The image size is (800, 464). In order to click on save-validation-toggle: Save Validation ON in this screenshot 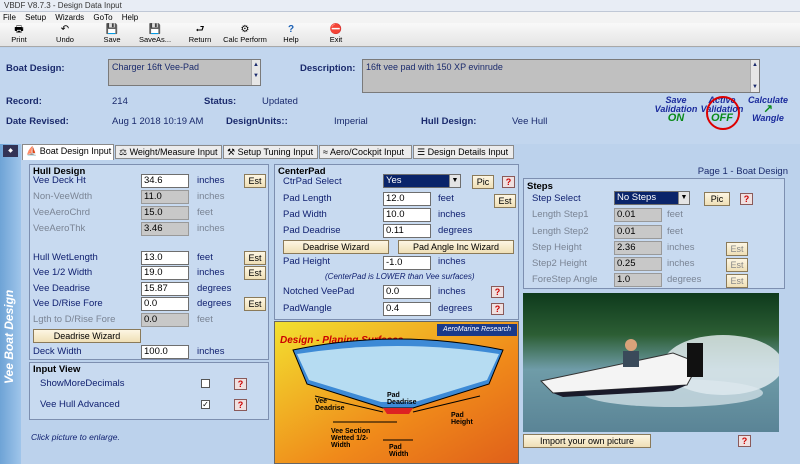, I will do `click(676, 115)`.